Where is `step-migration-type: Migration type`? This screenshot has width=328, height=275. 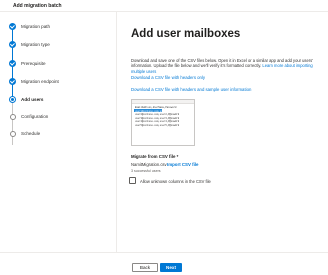
step-migration-type: Migration type is located at coordinates (58, 45).